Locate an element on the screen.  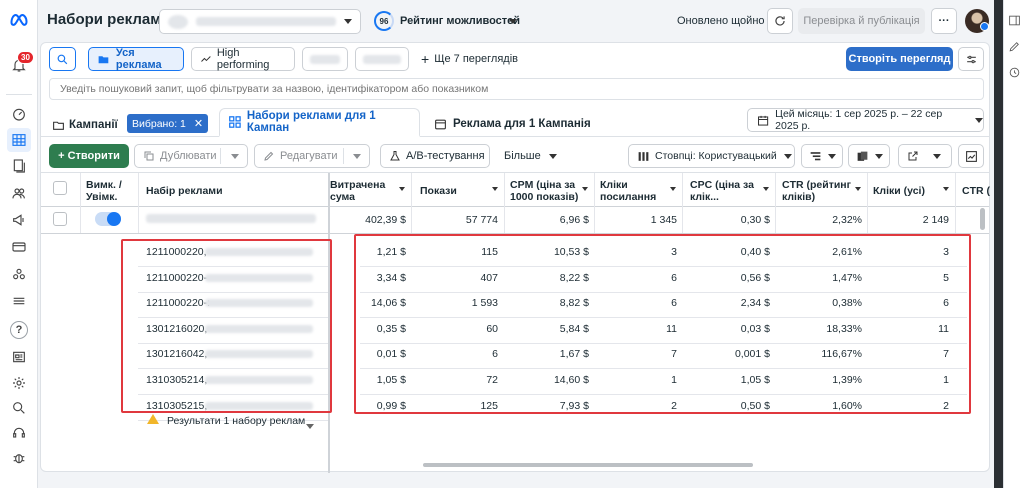
search-toggle-button is located at coordinates (62, 59).